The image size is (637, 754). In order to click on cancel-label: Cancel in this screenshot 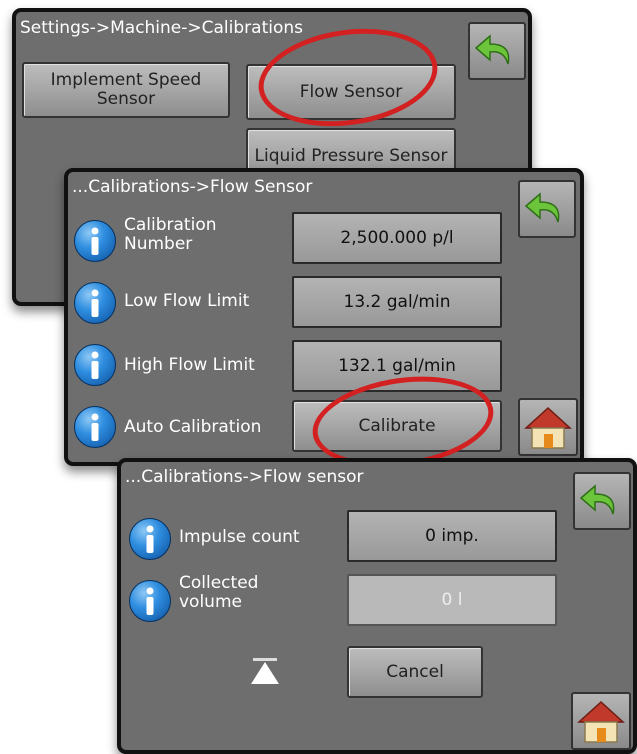, I will do `click(415, 671)`.